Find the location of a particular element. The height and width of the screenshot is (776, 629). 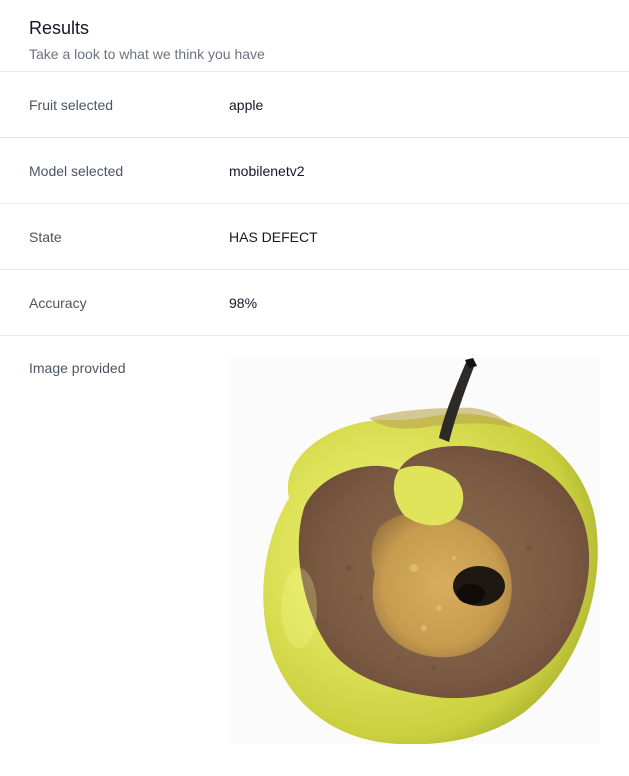

fruit-selected-label: Fruit selected is located at coordinates (71, 104).